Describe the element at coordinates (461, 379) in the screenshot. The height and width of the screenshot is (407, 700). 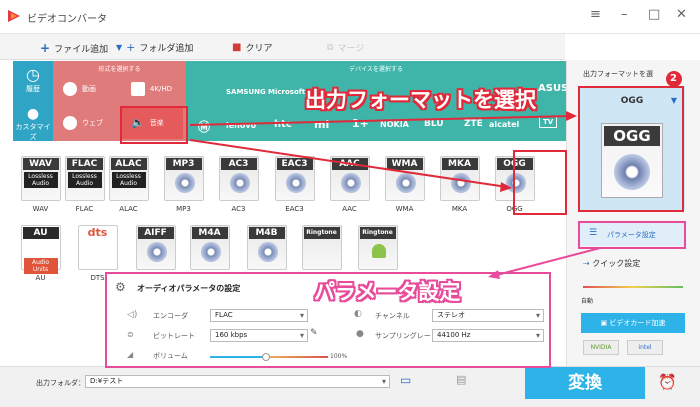
I see `open-folder-icon: ▤` at that location.